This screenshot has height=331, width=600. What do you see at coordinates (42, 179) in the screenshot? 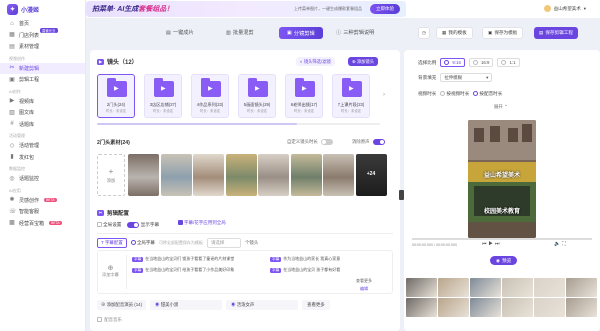
I see `sidebar-item-14: ◎ 话题监控` at bounding box center [42, 179].